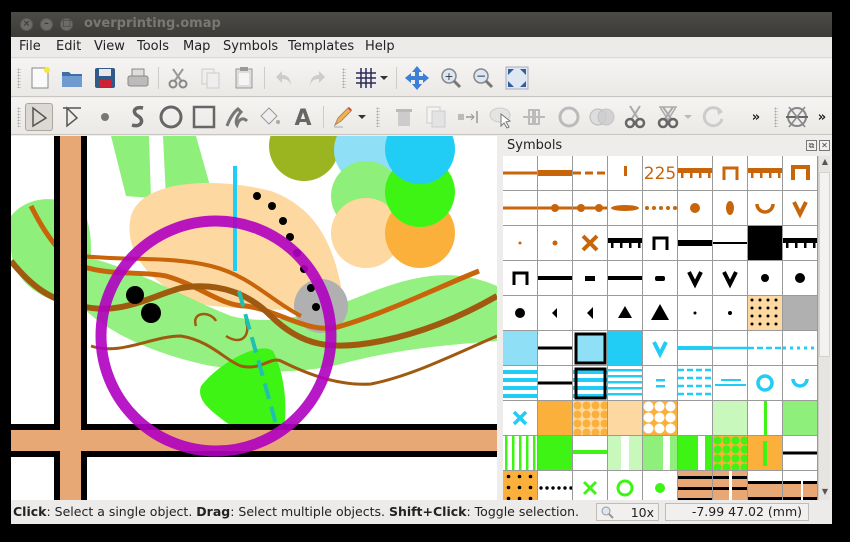 Image resolution: width=850 pixels, height=542 pixels. Describe the element at coordinates (30, 46) in the screenshot. I see `menu-file: File` at that location.